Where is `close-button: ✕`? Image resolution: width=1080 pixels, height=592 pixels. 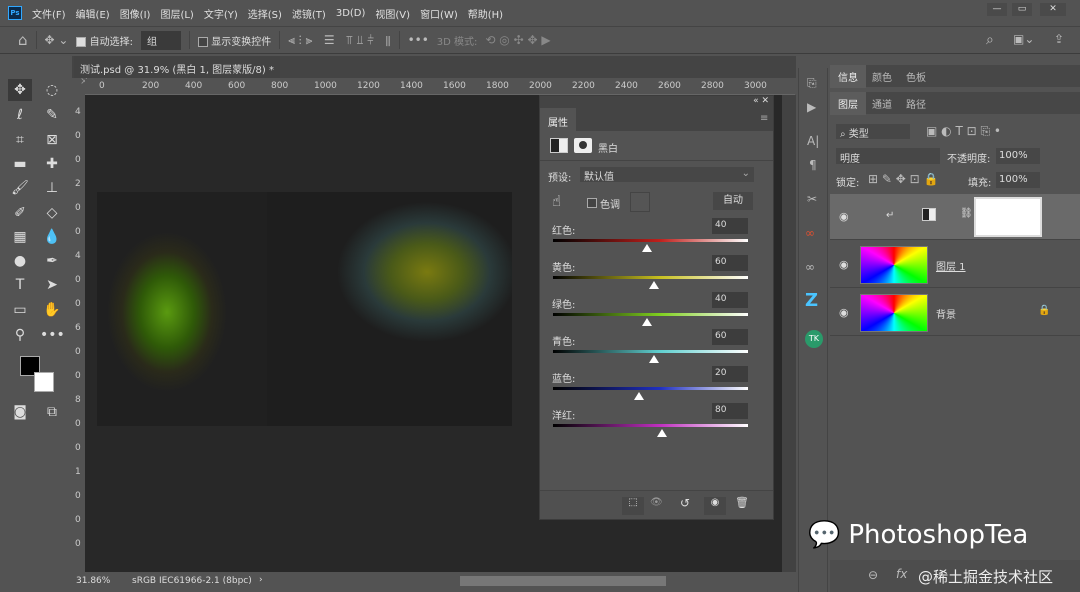 close-button: ✕ is located at coordinates (1053, 9).